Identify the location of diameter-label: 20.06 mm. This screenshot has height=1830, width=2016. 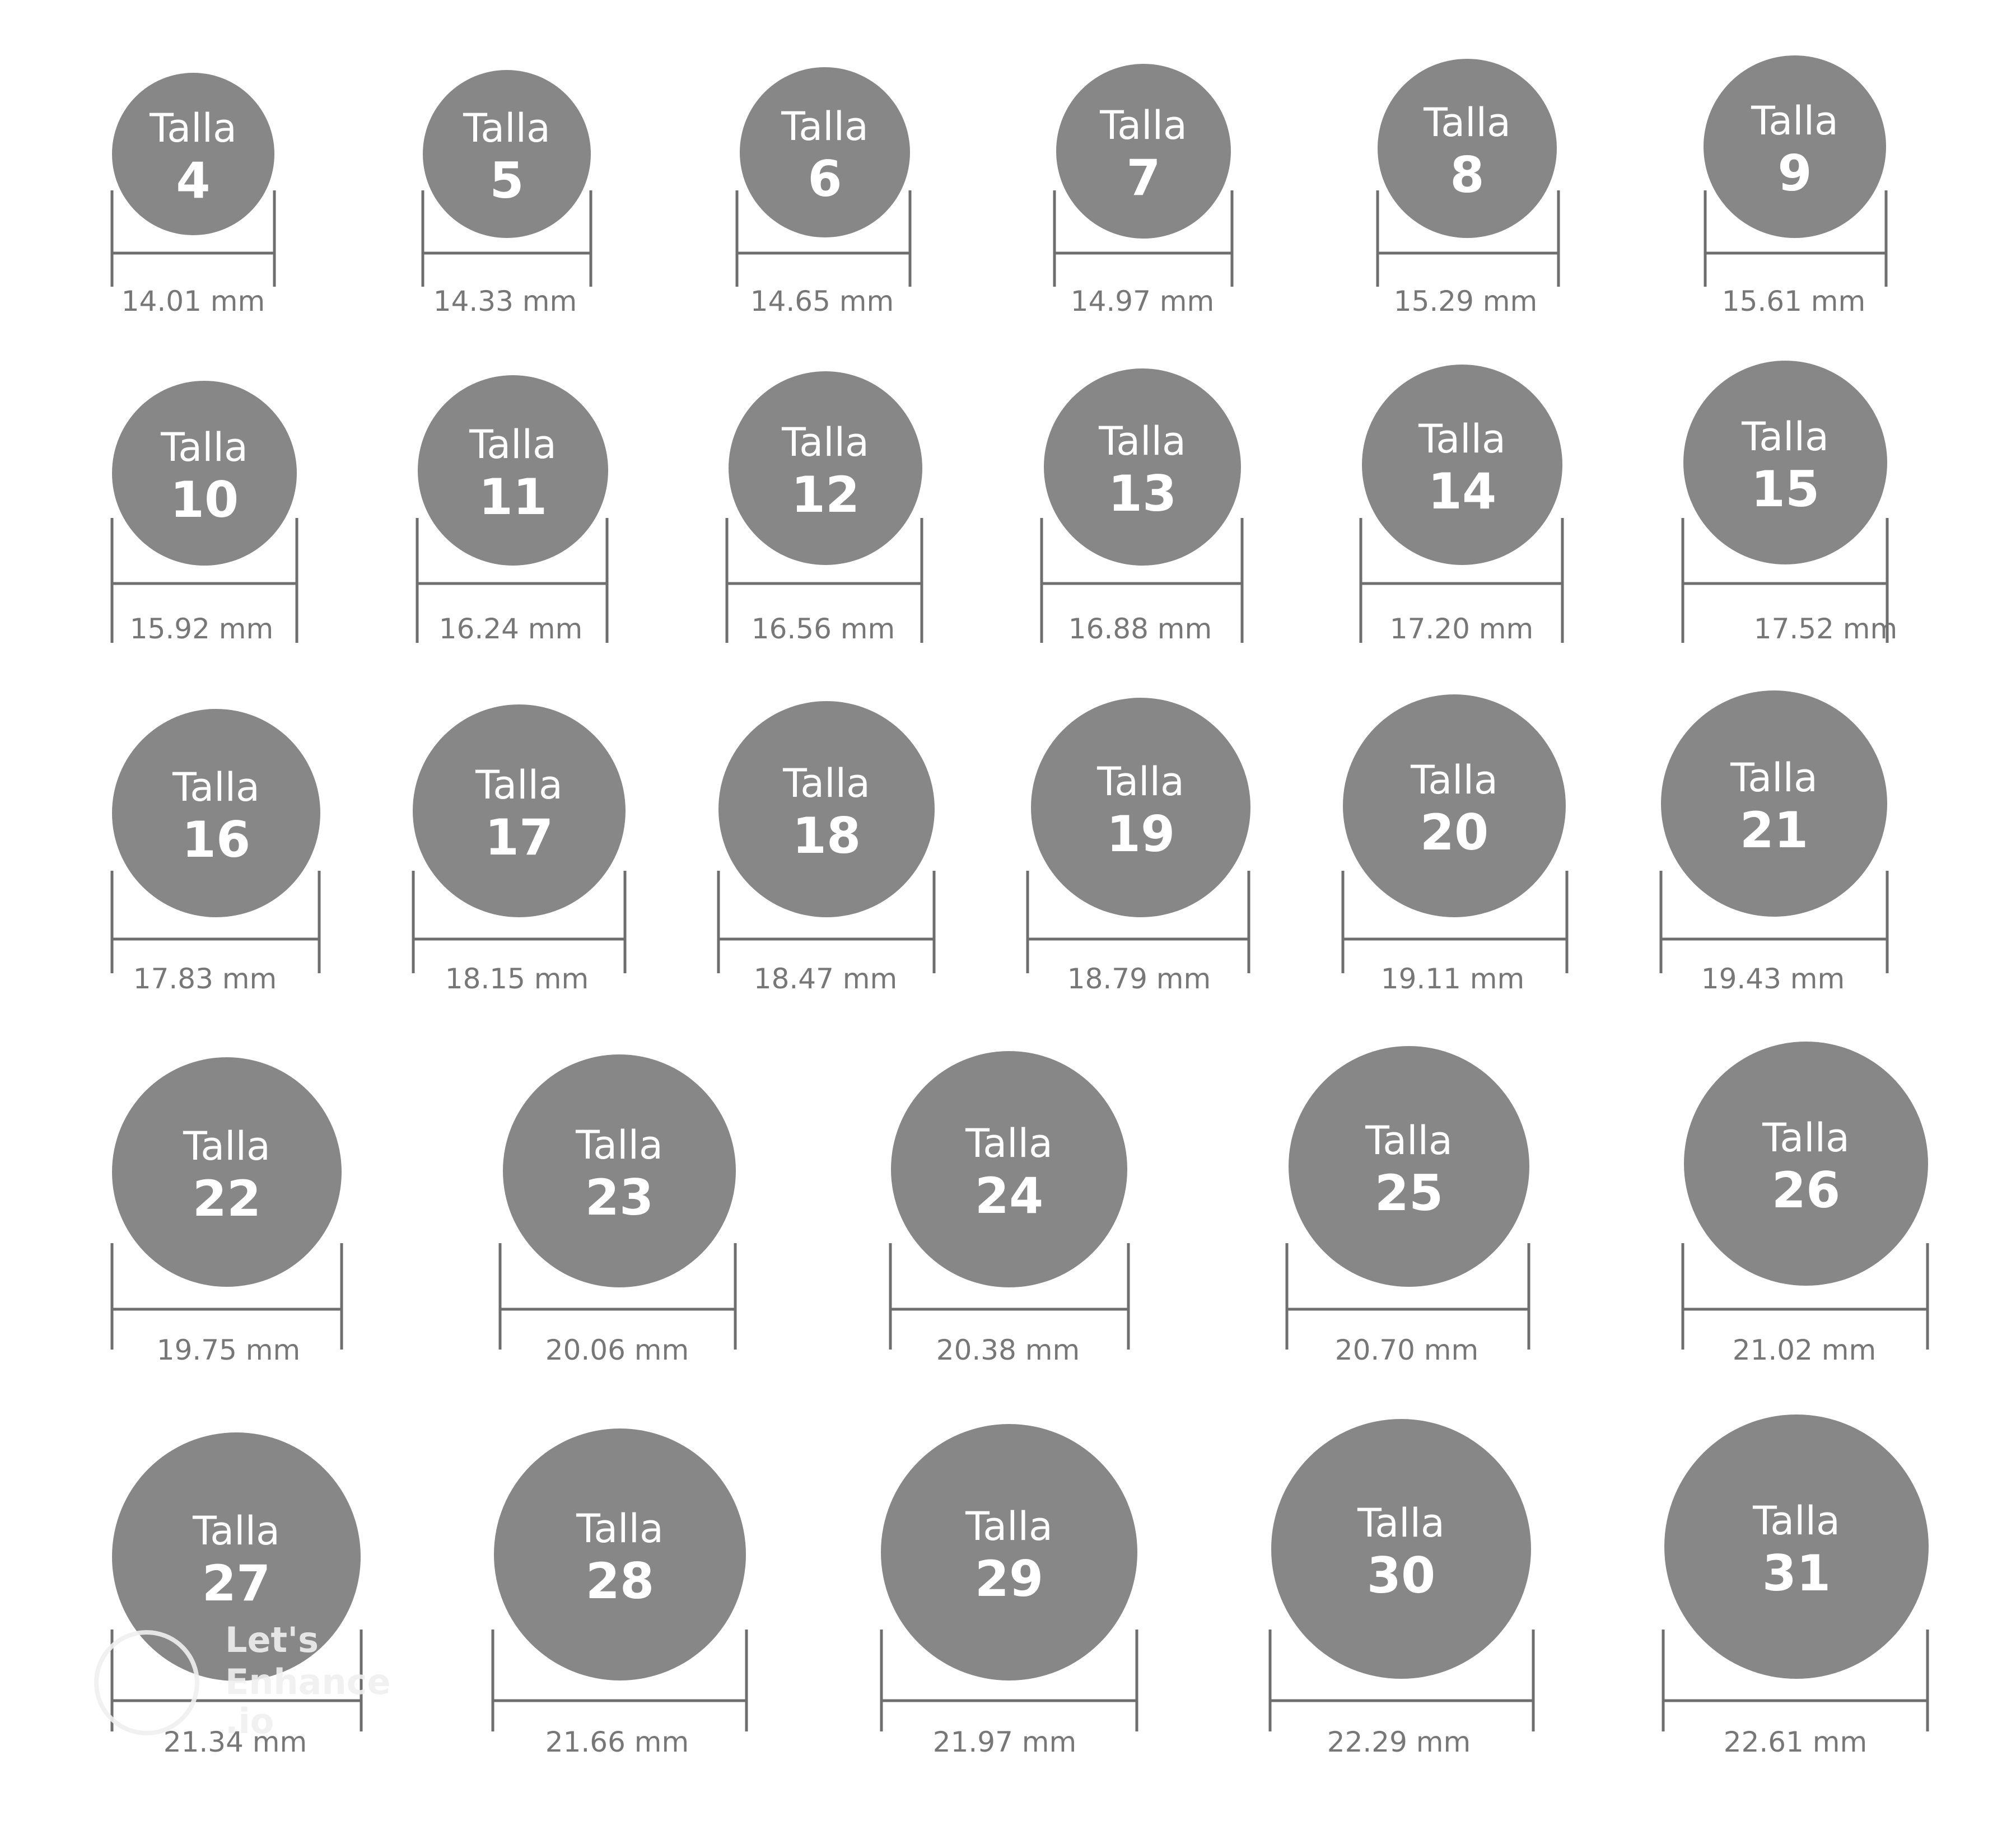
(617, 1350).